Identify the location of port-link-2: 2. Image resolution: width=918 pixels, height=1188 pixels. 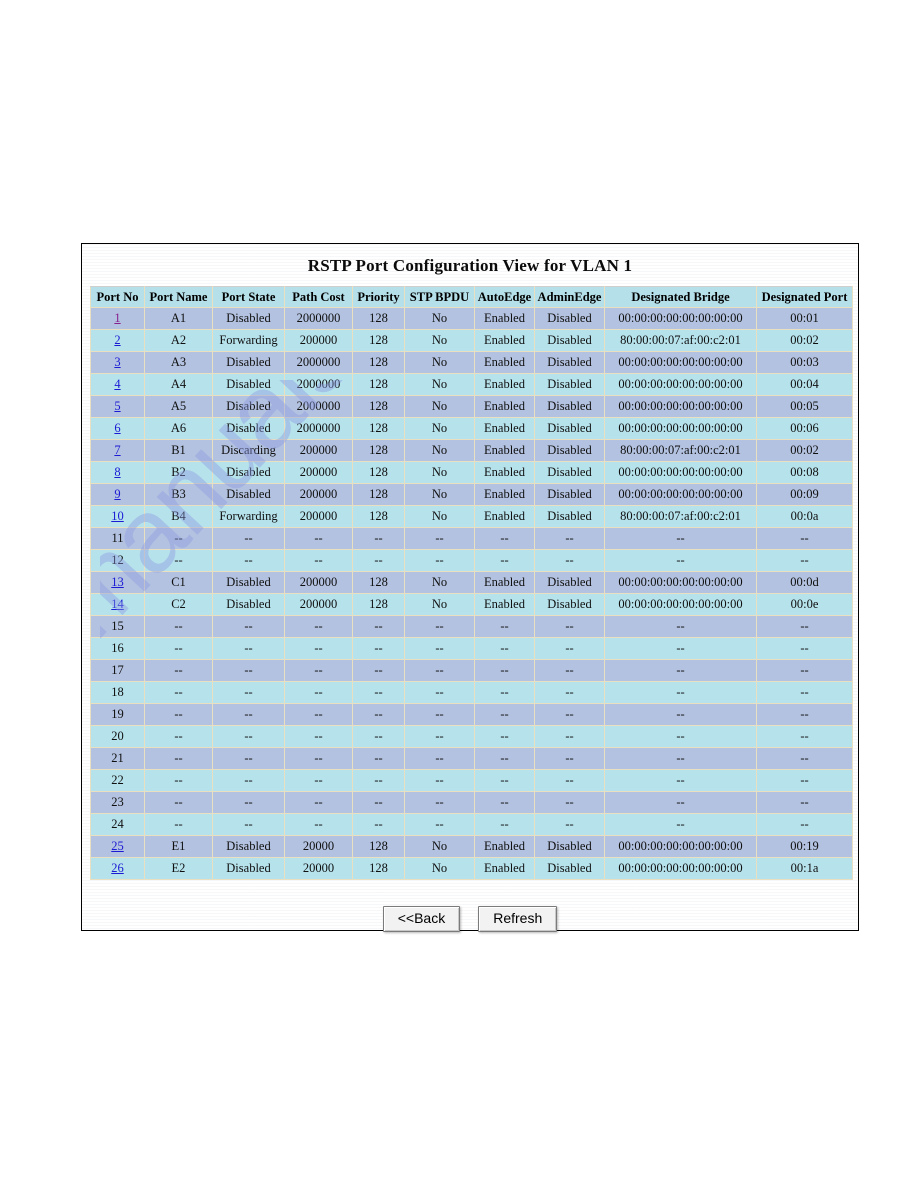
(117, 340).